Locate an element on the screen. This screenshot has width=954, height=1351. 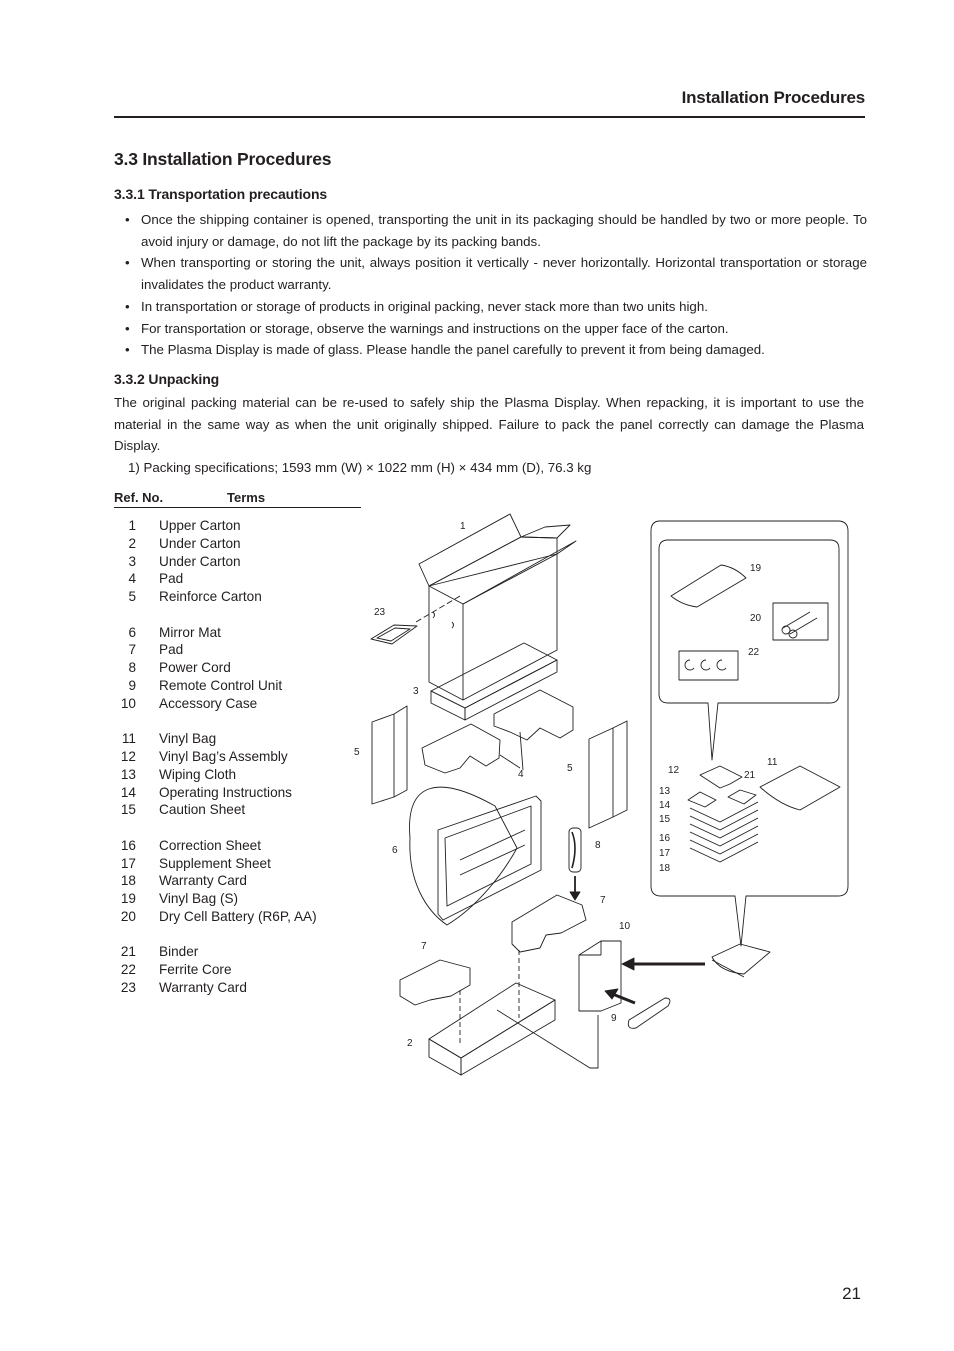
warranty-card-drawing is located at coordinates (394, 634).